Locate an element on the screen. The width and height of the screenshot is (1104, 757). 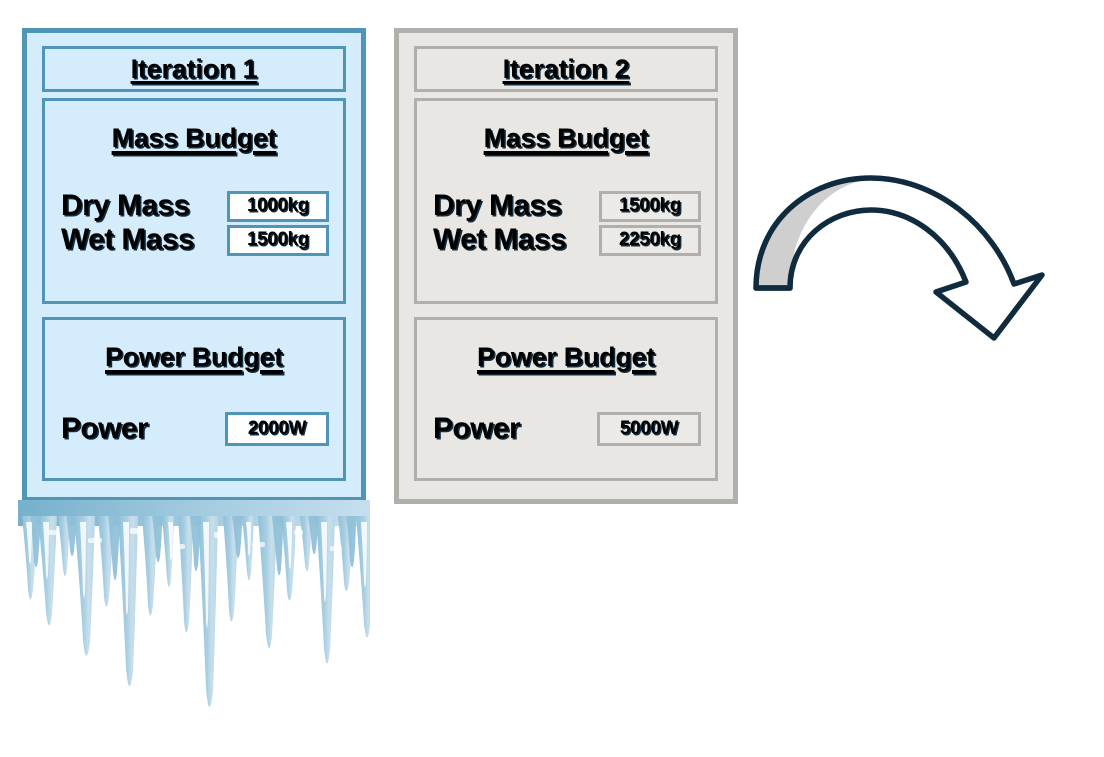
wet-mass-value: 1500kg is located at coordinates (278, 240).